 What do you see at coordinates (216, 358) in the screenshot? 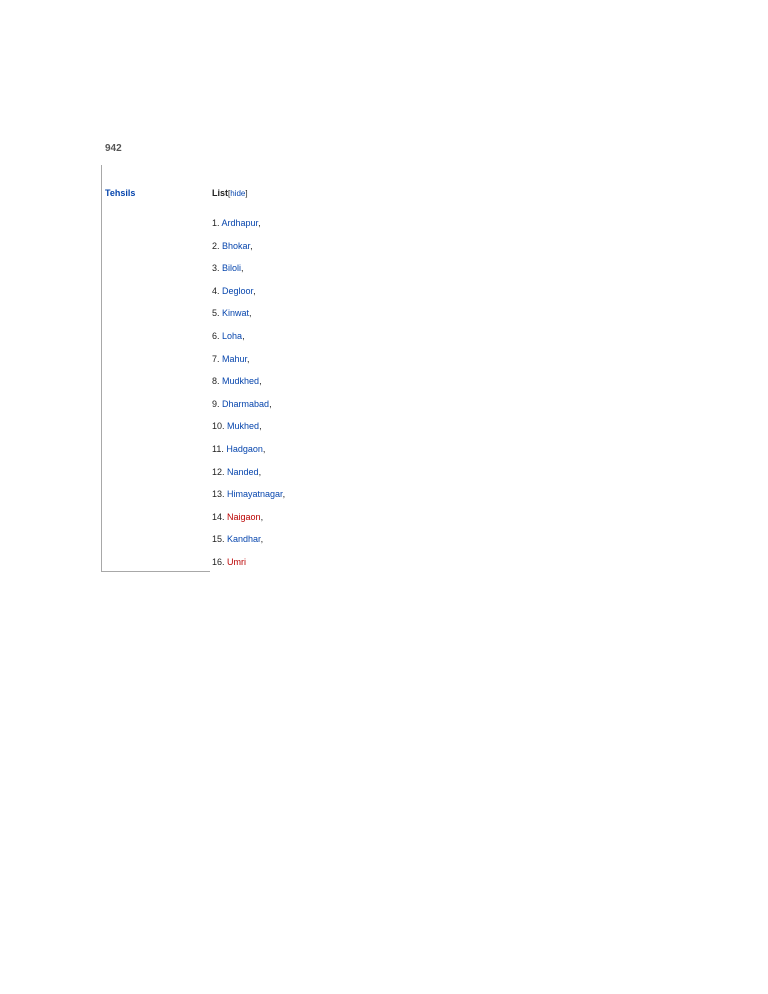
I see `item-number: 7.` at bounding box center [216, 358].